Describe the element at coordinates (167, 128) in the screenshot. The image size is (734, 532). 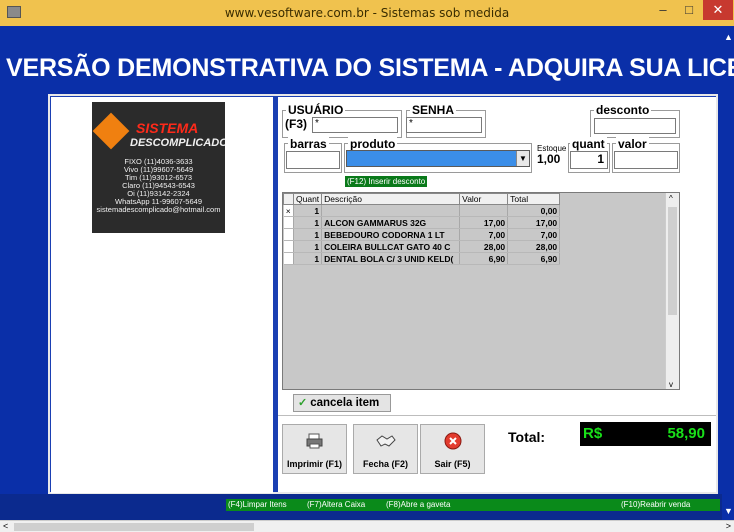
I see `logo-title: SISTEMA` at that location.